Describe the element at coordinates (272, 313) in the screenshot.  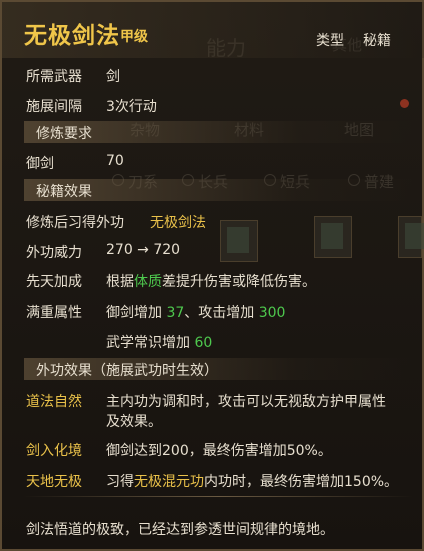
I see `stack-line1-d: 300` at that location.